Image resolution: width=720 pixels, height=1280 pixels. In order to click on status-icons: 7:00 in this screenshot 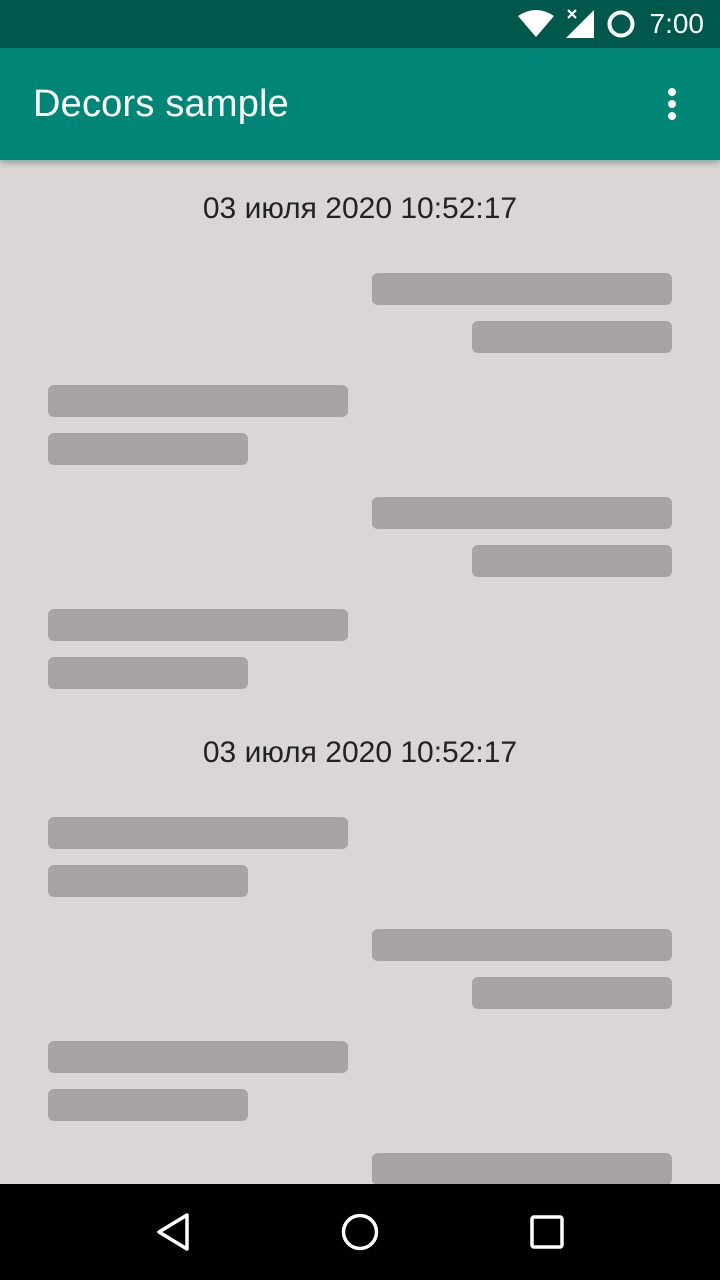, I will do `click(611, 24)`.